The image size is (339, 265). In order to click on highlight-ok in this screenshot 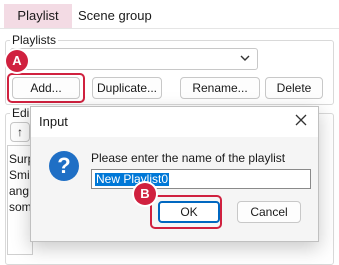, I will do `click(186, 212)`.